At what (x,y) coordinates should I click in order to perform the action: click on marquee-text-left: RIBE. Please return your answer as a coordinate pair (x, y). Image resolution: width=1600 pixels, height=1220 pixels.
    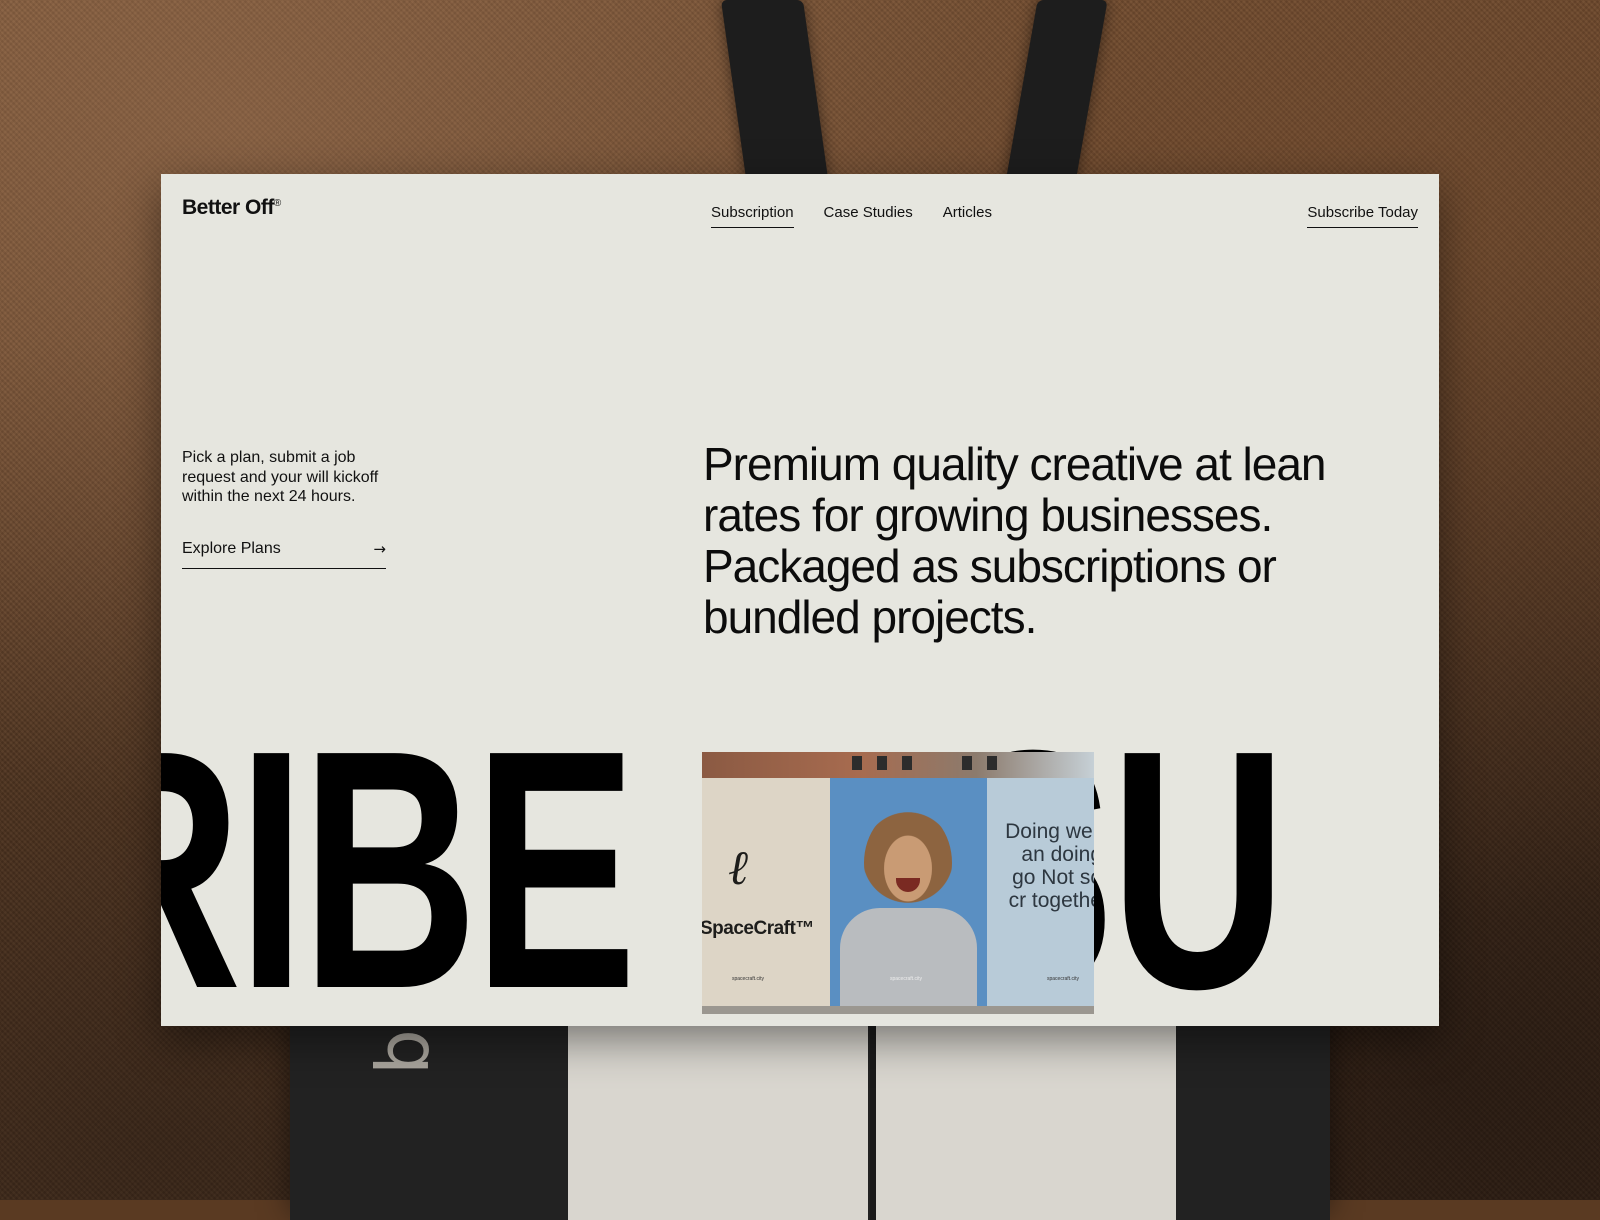
    Looking at the image, I should click on (399, 853).